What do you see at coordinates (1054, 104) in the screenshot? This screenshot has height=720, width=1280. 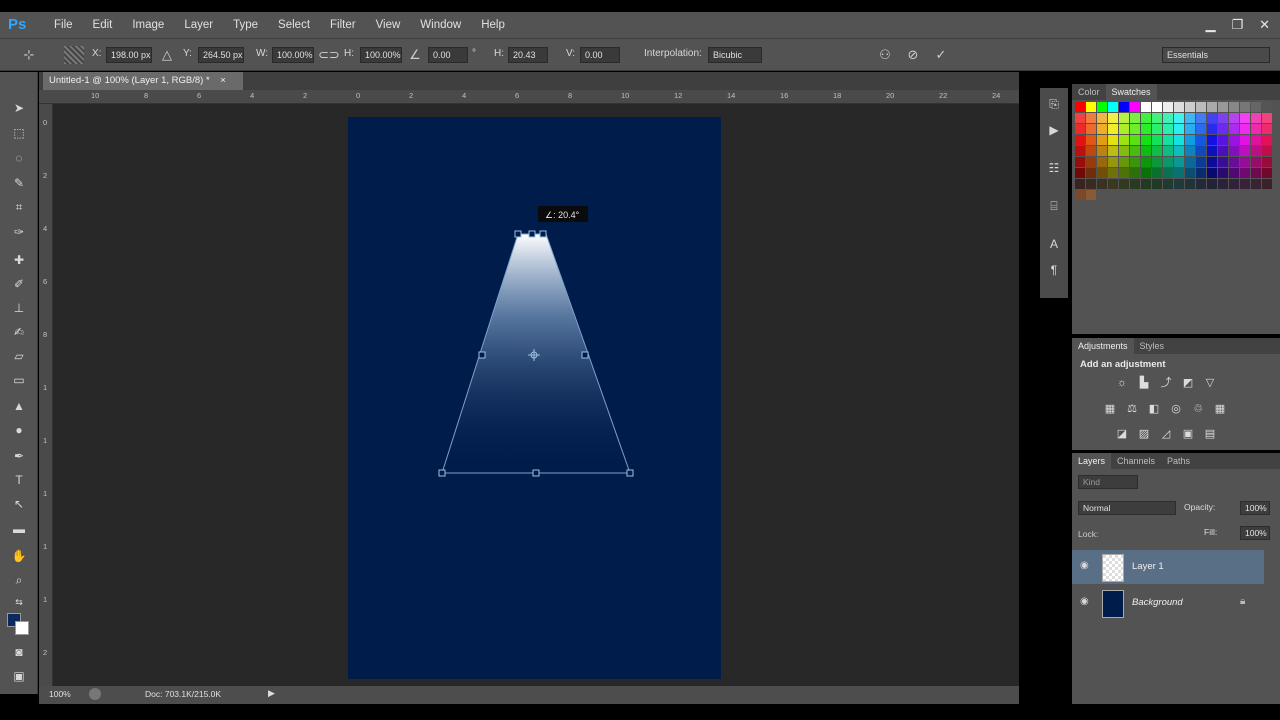 I see `history-panel-icon: ⎘` at bounding box center [1054, 104].